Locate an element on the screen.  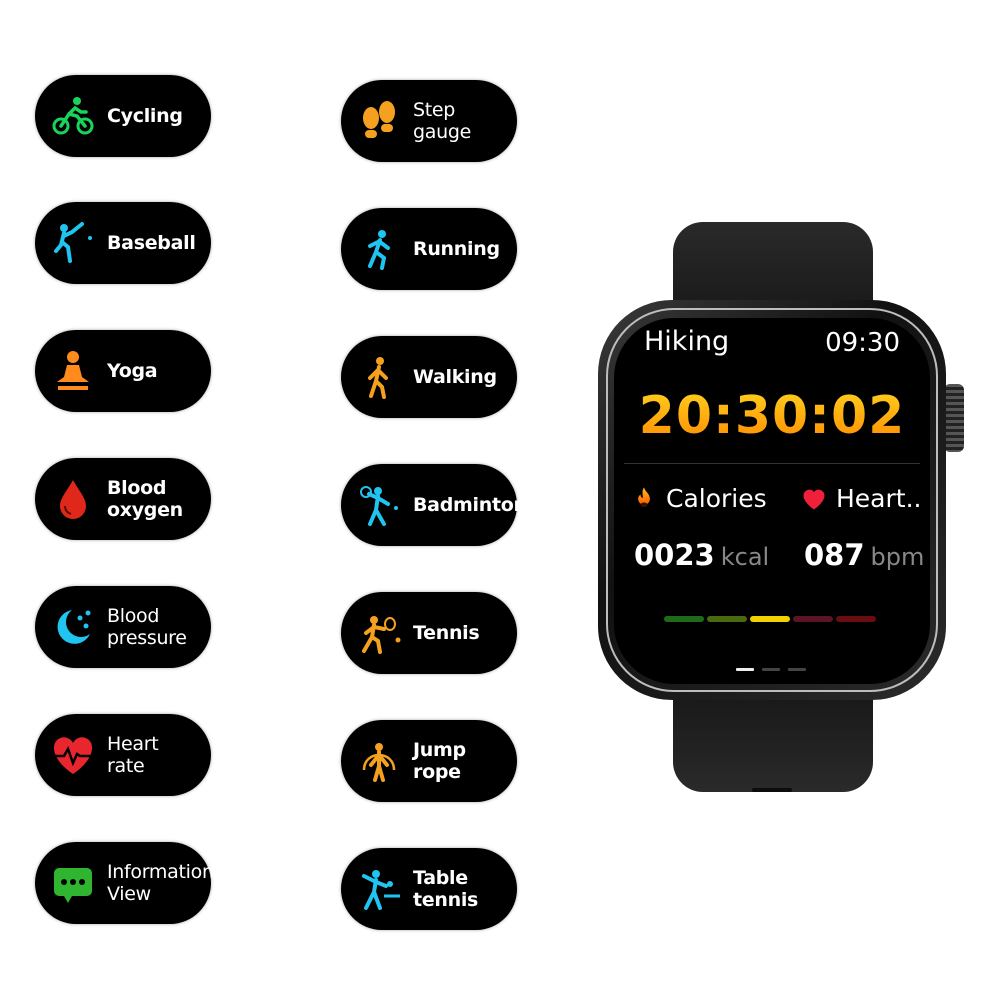
heart-label: Heart.. is located at coordinates (879, 498).